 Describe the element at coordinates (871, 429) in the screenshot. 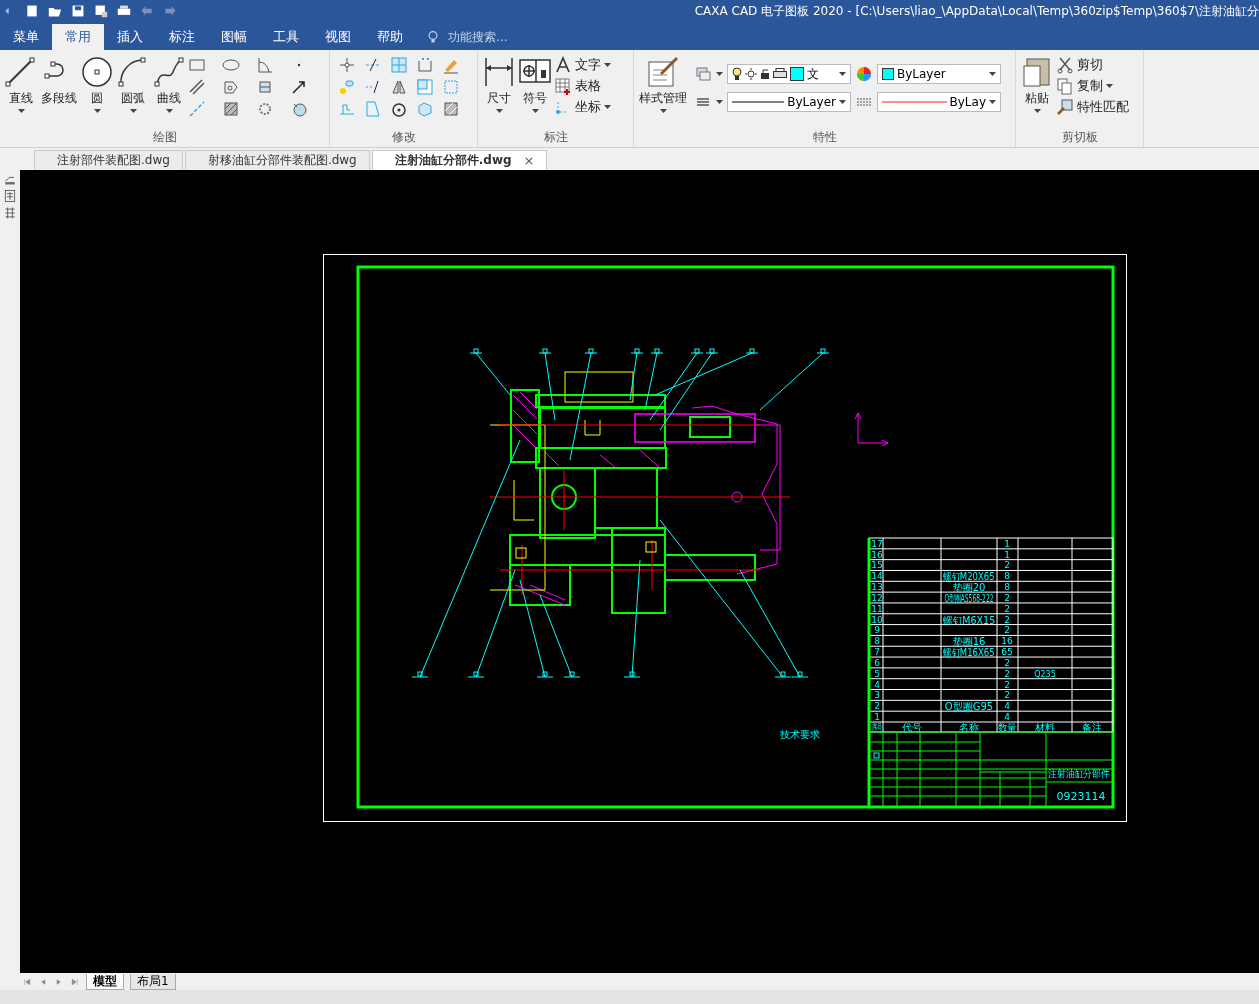

I see `coordinate-axes-icon` at that location.